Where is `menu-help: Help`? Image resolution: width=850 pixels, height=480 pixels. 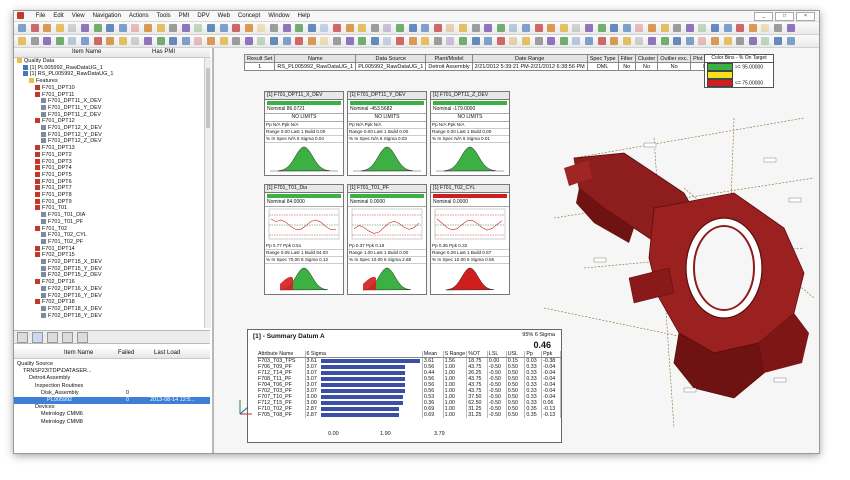 menu-help: Help is located at coordinates (304, 16).